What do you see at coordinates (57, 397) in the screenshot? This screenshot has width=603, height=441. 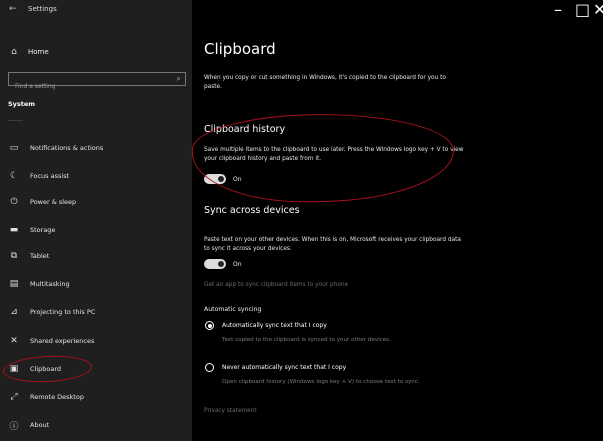 I see `sidebar-item-label: Remote Desktop` at bounding box center [57, 397].